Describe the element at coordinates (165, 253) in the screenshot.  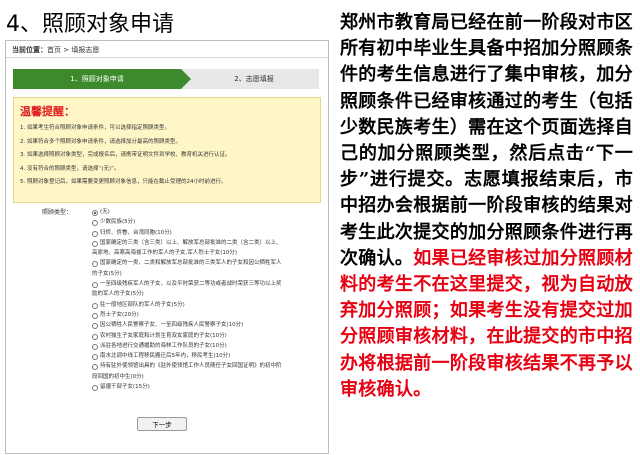
I see `option-label: 高原地、高寒高海拔工作的军人的子女,军人烈士子女(10分)` at that location.